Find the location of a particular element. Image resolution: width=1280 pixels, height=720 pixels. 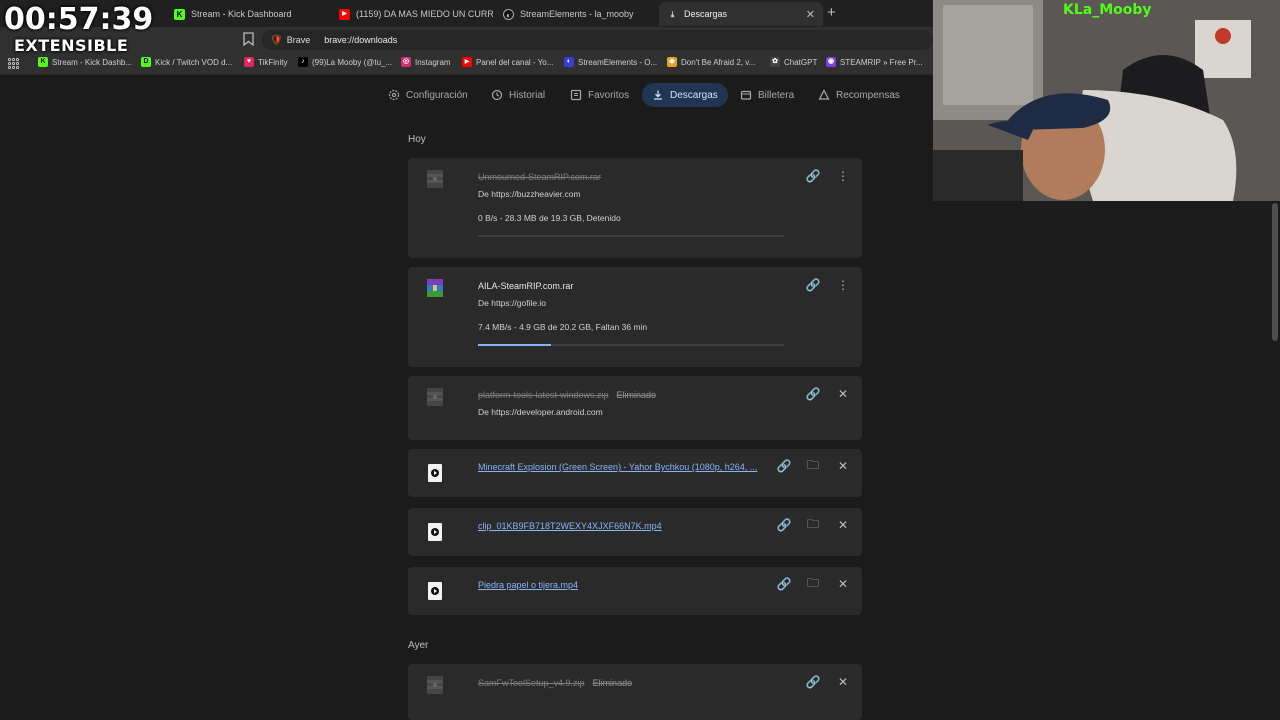

progress-bar is located at coordinates (631, 236).